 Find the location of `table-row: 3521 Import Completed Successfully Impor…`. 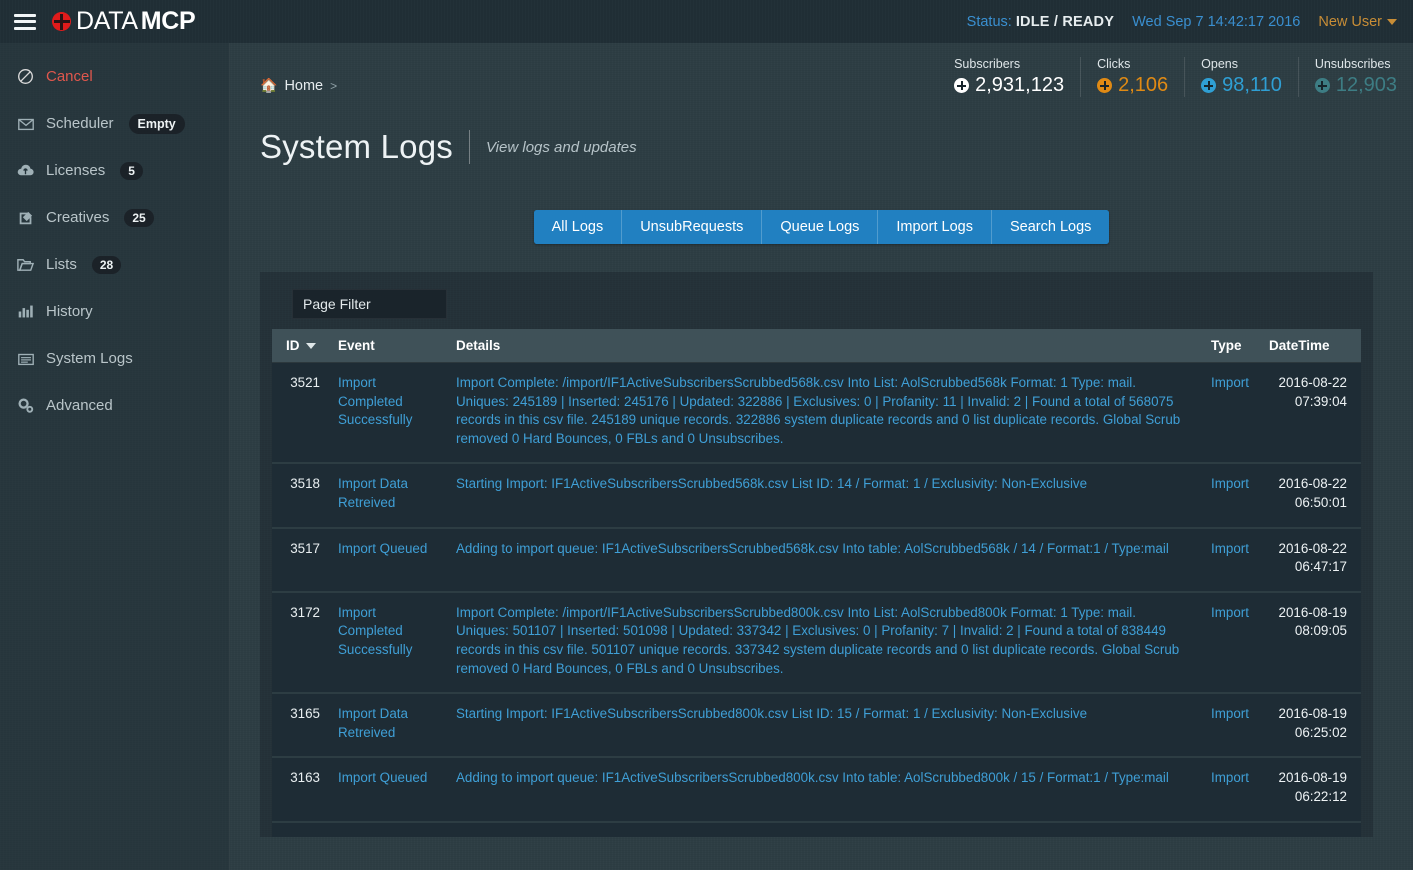

table-row: 3521 Import Completed Successfully Impor… is located at coordinates (816, 413).